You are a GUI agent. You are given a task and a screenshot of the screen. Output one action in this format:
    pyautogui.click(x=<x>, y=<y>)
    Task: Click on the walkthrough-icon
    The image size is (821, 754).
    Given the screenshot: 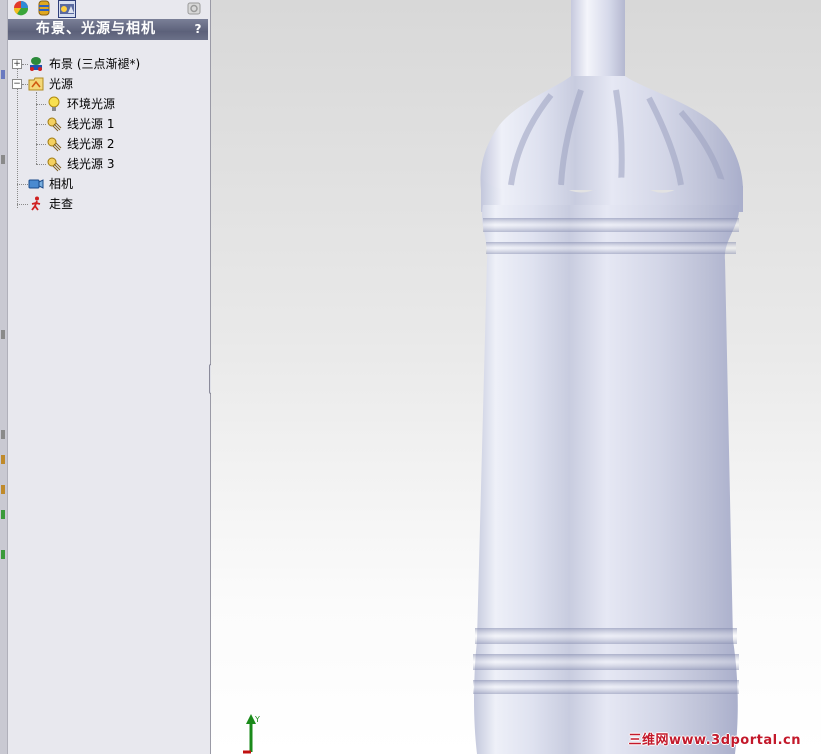 What is the action you would take?
    pyautogui.click(x=36, y=204)
    